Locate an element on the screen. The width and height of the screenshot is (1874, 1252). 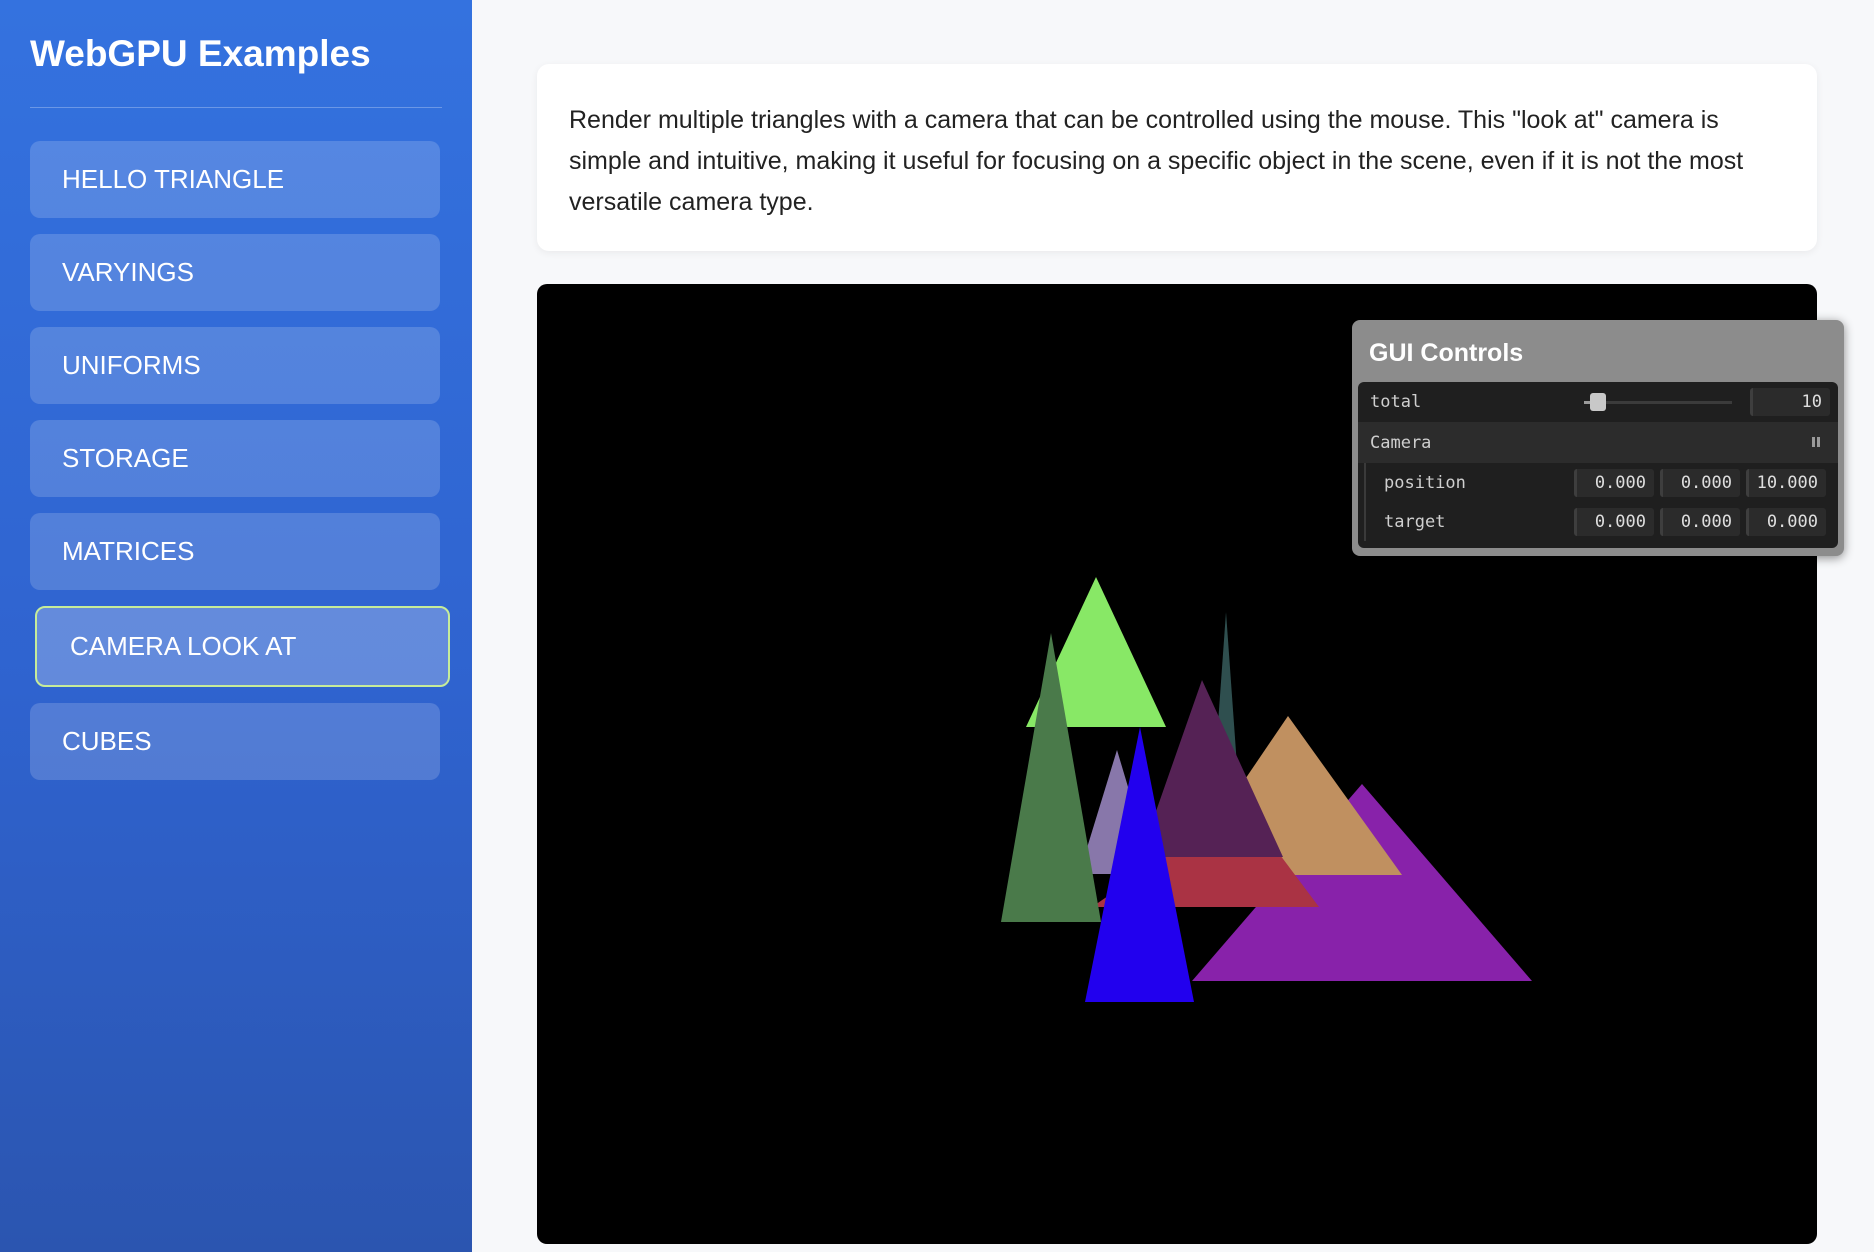
target-control-row: target 0.000 0.000 0.000 is located at coordinates (1601, 521).